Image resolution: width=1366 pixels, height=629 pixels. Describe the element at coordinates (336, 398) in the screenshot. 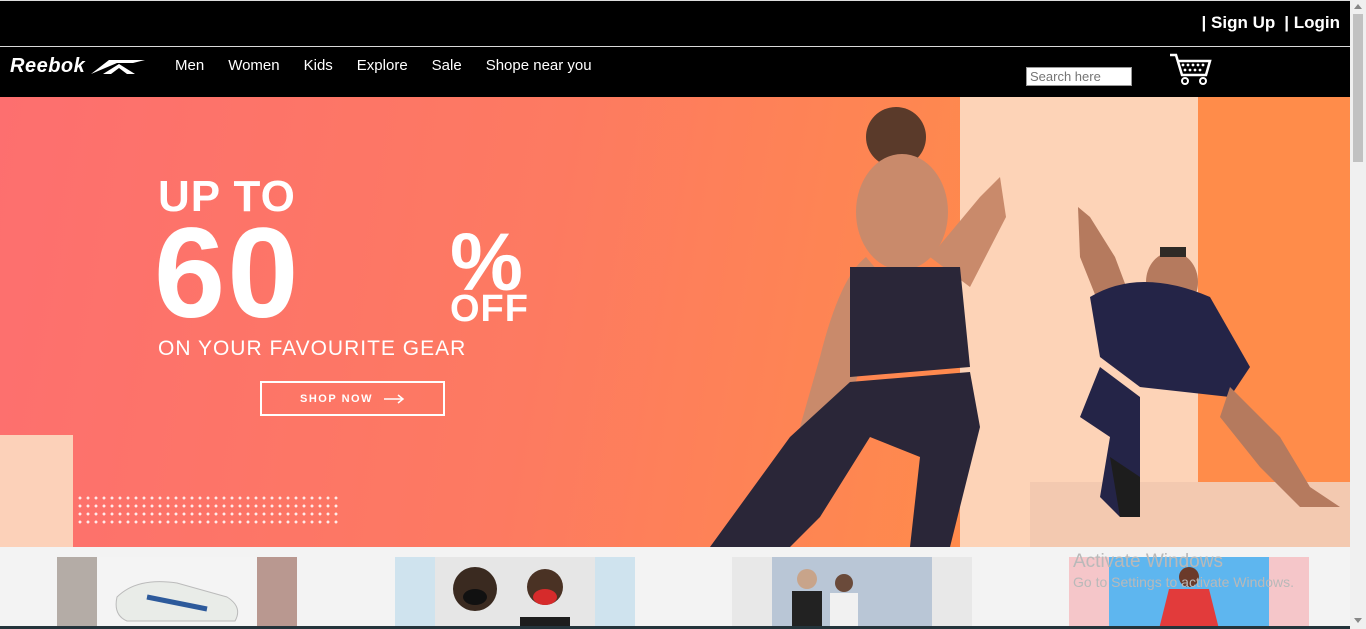

I see `shop-now-label: SHOP NOW` at that location.